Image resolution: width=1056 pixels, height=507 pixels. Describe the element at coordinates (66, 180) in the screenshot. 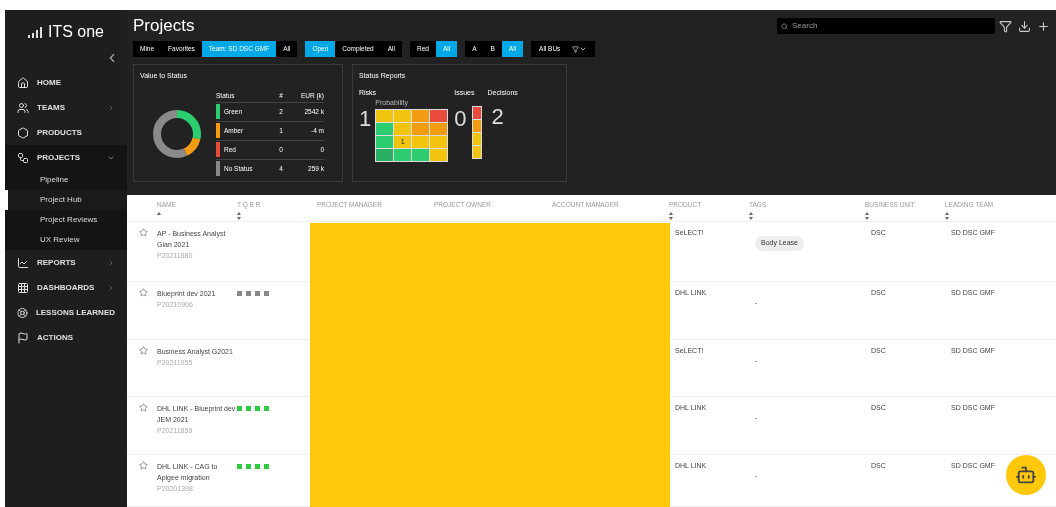

I see `nav-subitem: Pipeline` at that location.